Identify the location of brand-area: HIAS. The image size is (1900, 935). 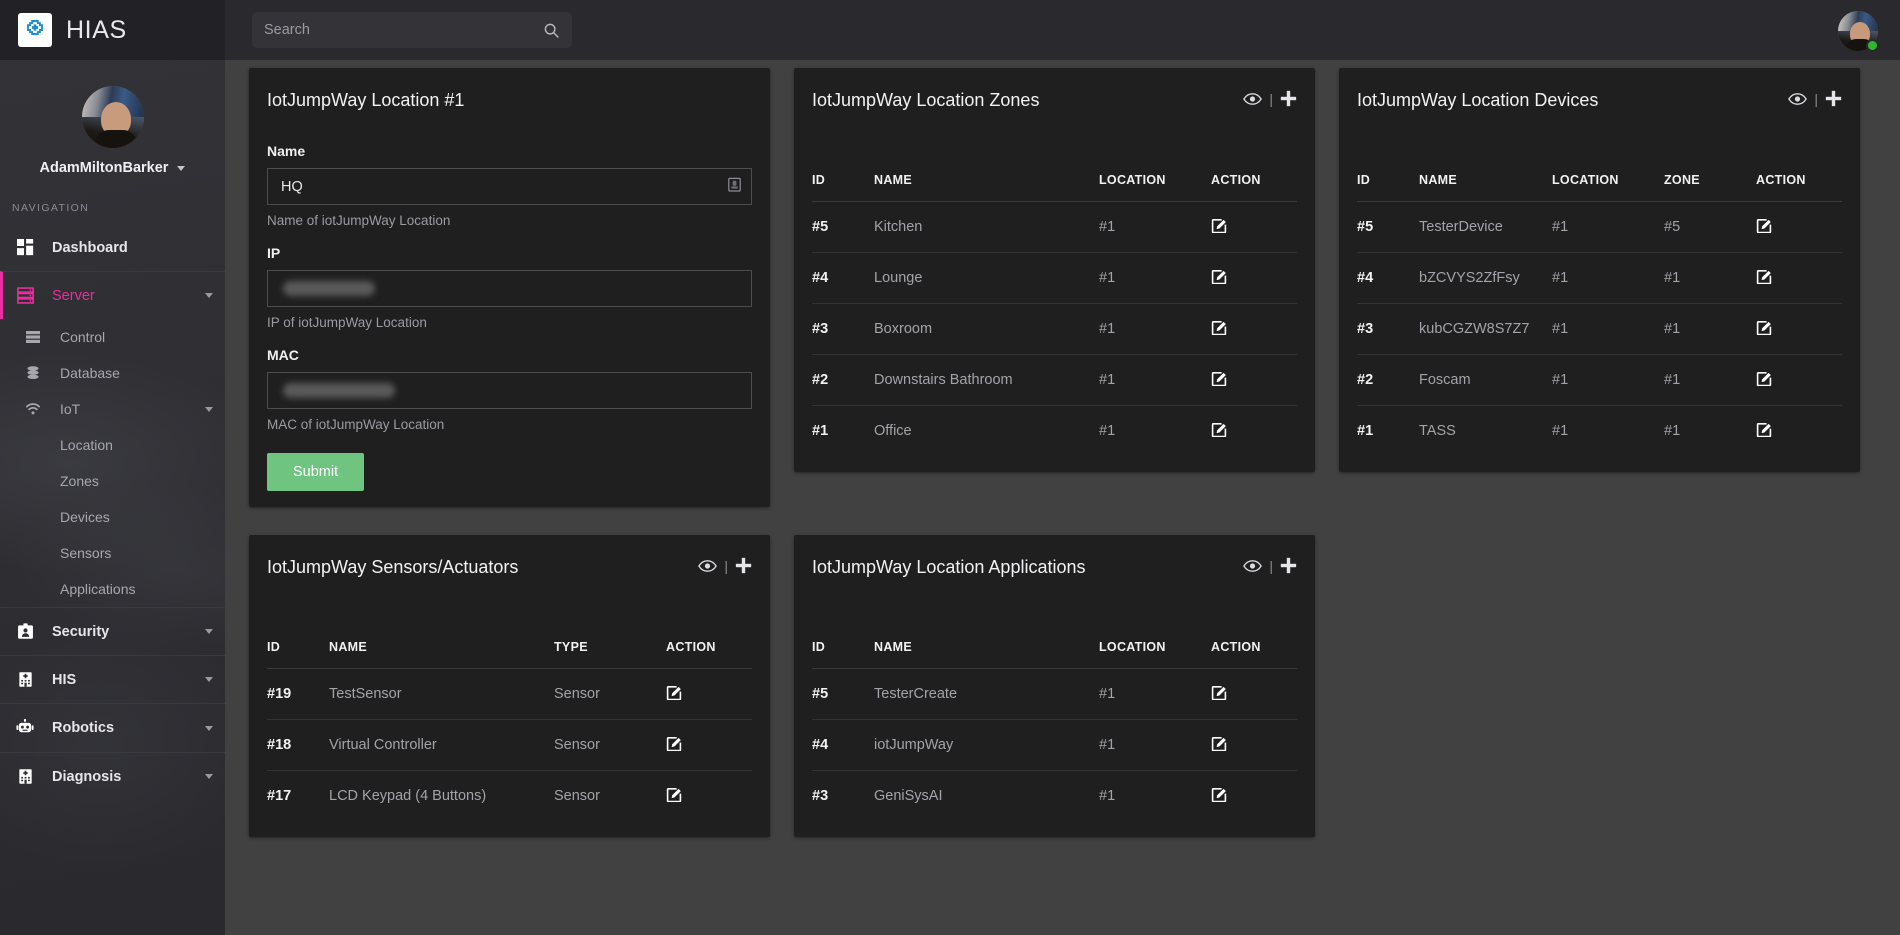
(112, 30).